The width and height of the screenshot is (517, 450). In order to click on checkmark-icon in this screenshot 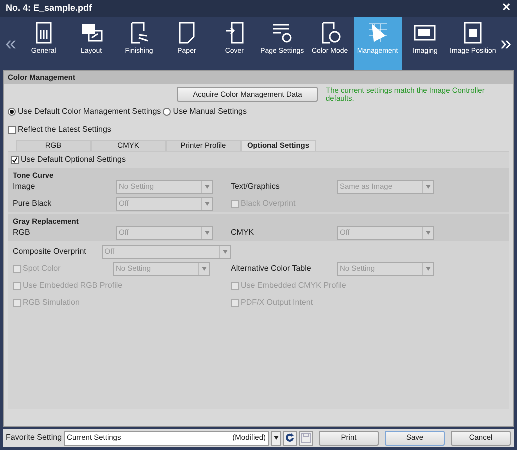, I will do `click(15, 160)`.